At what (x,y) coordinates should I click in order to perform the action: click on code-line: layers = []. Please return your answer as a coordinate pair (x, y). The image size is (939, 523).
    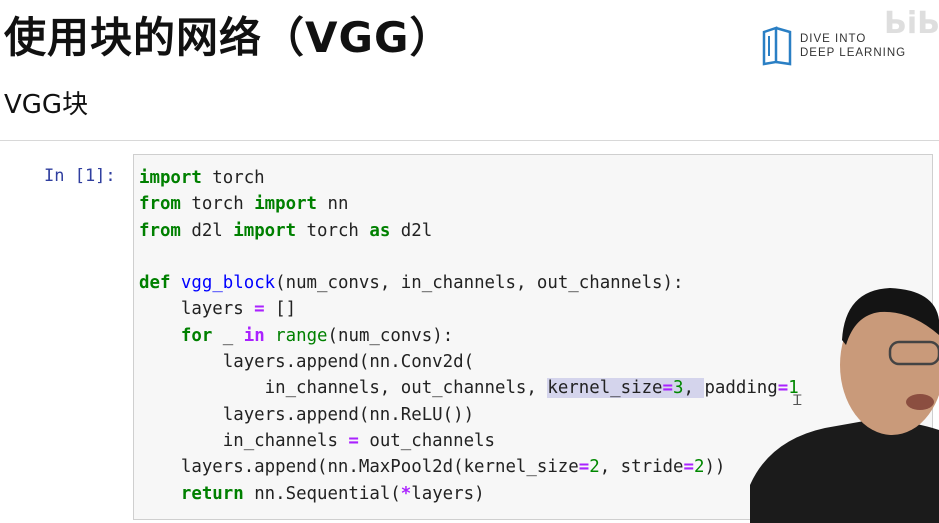
    Looking at the image, I should click on (218, 309).